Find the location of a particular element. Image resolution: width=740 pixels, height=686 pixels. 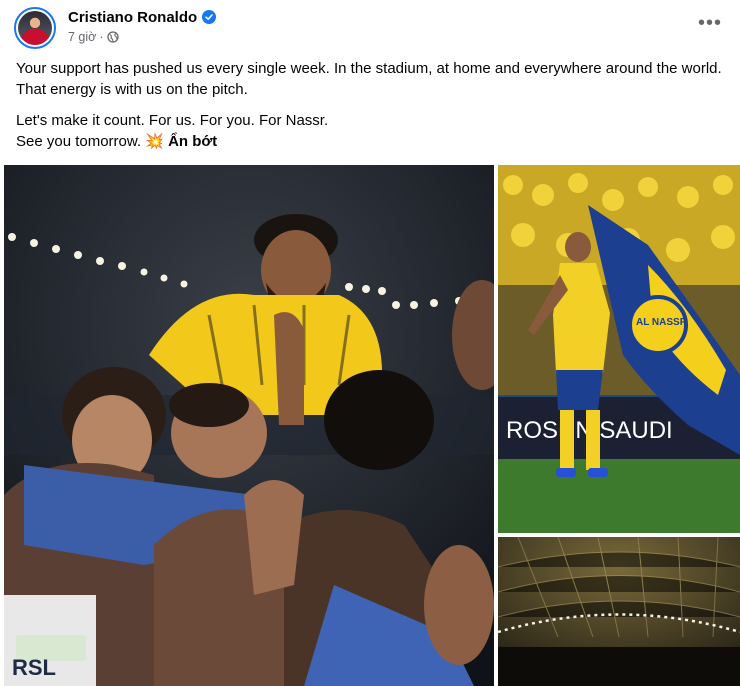

verified-badge-icon is located at coordinates (209, 17).